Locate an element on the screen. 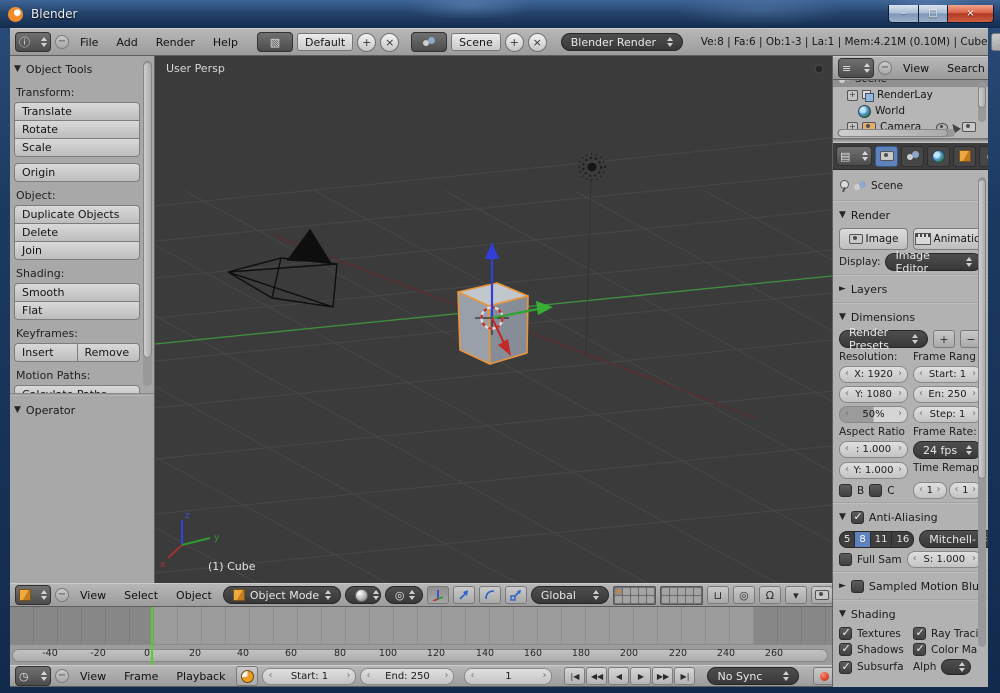 Image resolution: width=1000 pixels, height=693 pixels. delete-layout-button: × is located at coordinates (390, 42).